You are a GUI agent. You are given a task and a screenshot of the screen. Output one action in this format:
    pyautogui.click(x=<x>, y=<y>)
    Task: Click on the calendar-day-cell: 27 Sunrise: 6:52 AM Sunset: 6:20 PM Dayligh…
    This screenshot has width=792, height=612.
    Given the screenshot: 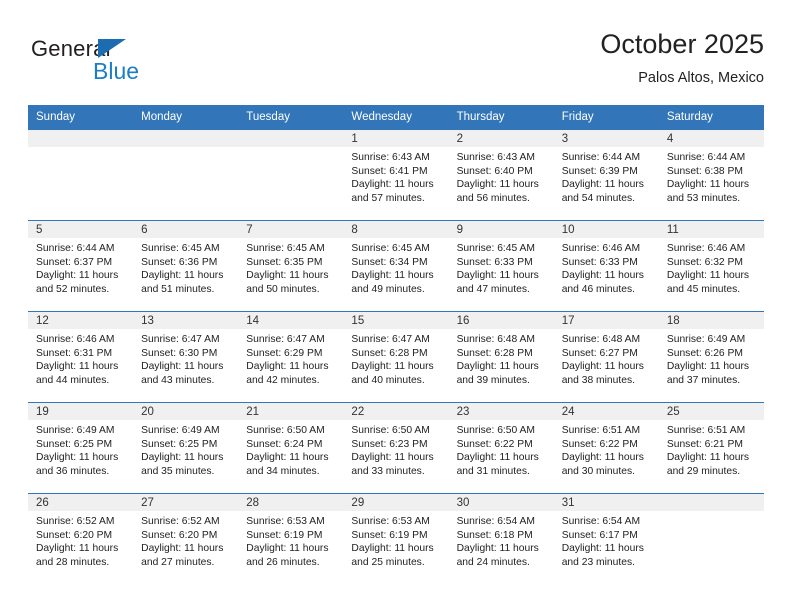 What is the action you would take?
    pyautogui.click(x=186, y=538)
    